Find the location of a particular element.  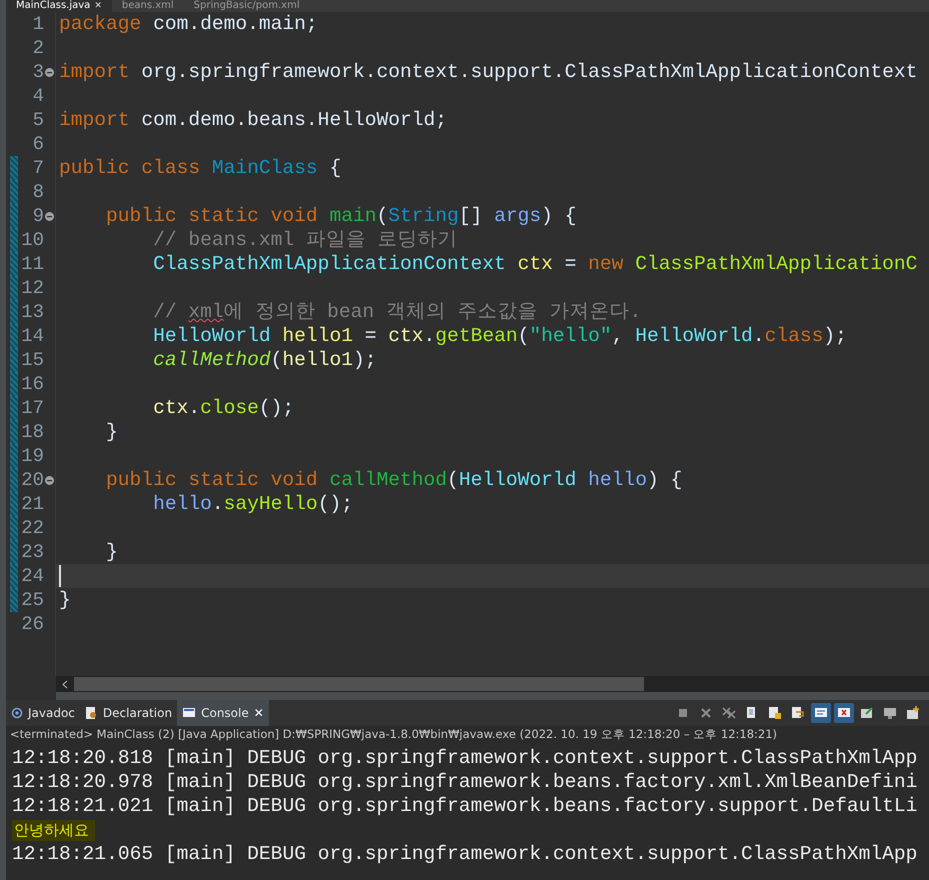

program-output: 안녕하세요 is located at coordinates (53, 830).